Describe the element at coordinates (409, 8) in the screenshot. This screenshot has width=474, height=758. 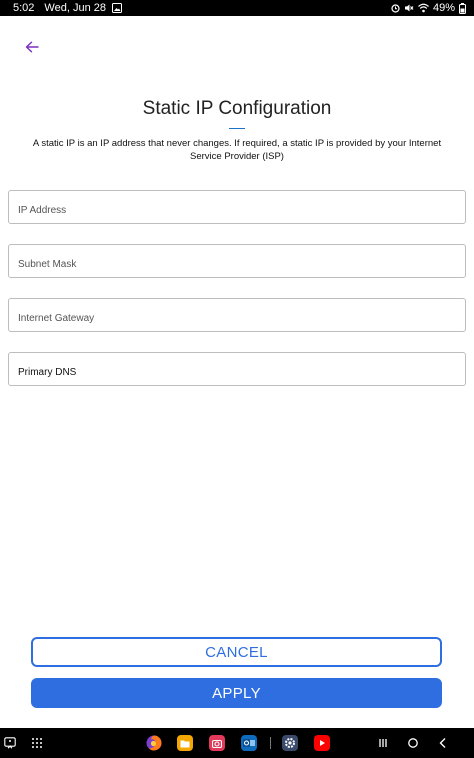
I see `mute-icon` at that location.